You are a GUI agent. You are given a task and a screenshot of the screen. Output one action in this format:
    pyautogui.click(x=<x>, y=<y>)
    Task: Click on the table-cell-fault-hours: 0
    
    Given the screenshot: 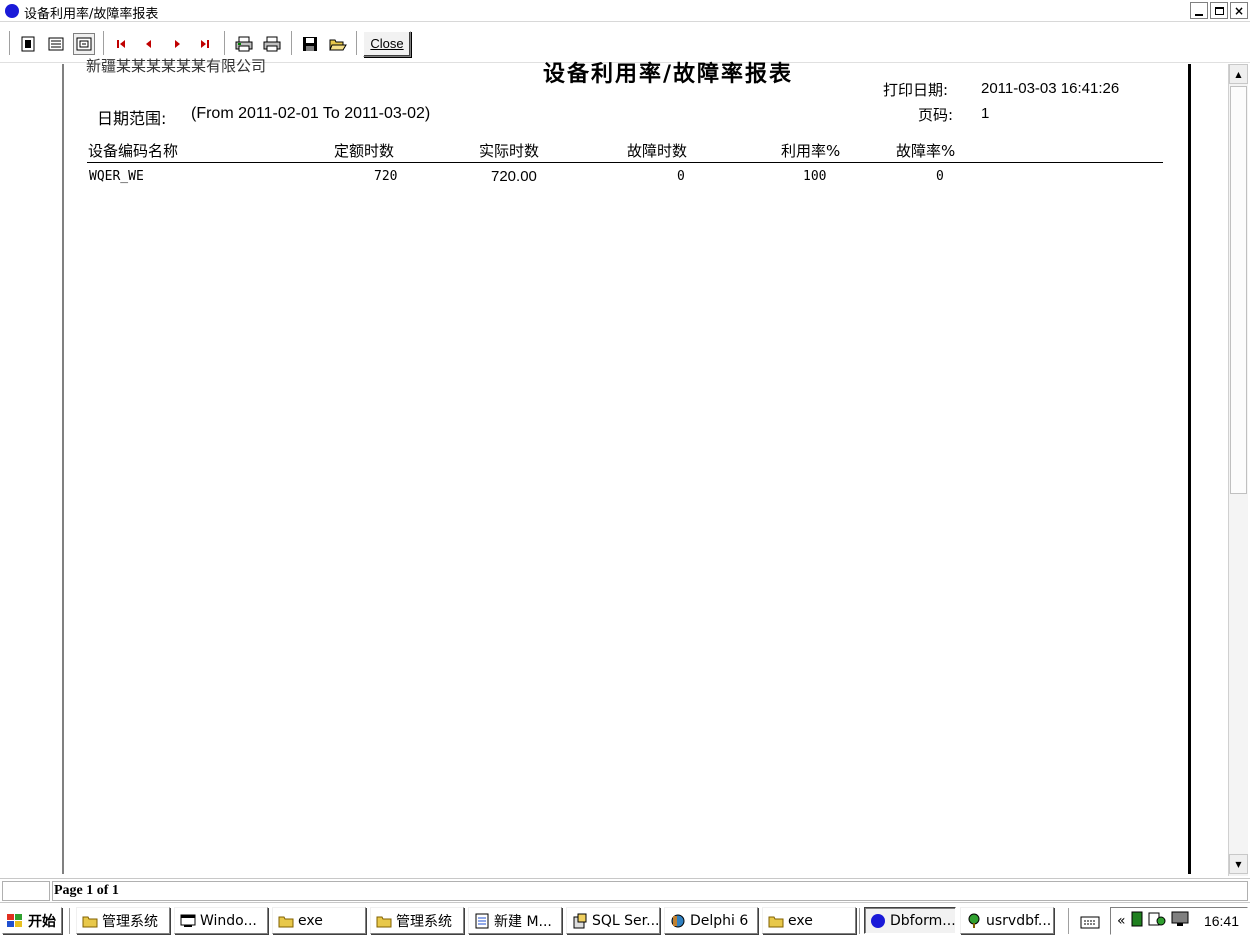 What is the action you would take?
    pyautogui.click(x=681, y=176)
    